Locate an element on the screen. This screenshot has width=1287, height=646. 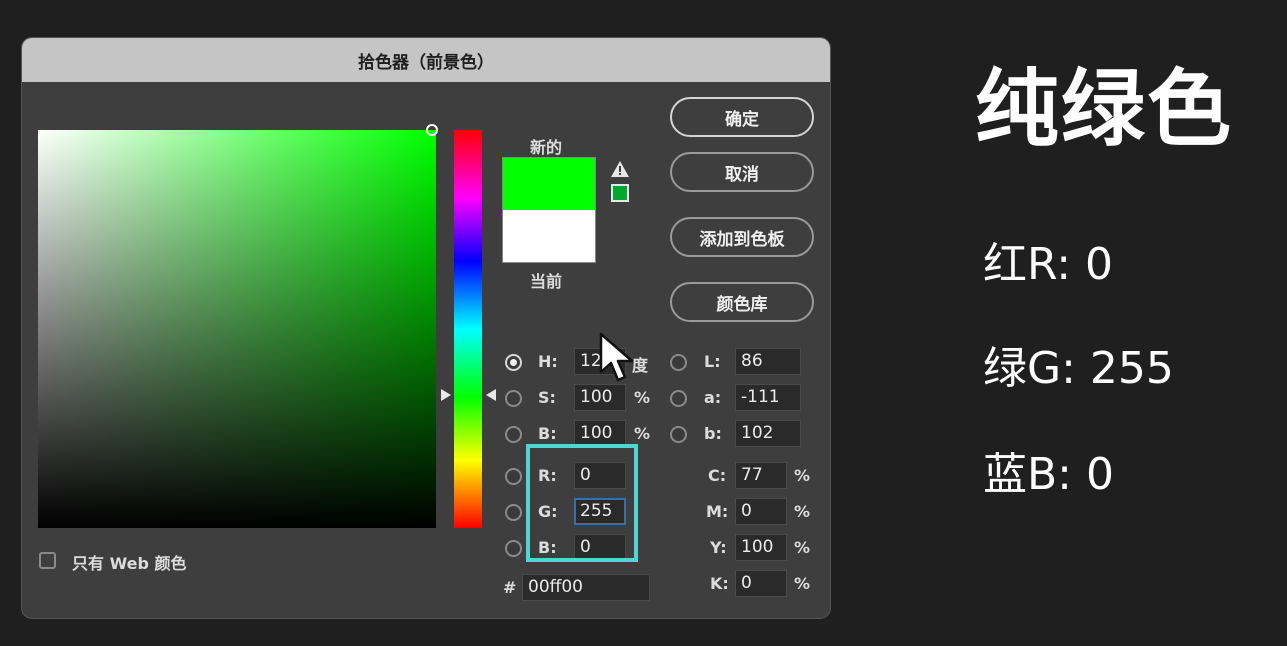
l-radio is located at coordinates (678, 362).